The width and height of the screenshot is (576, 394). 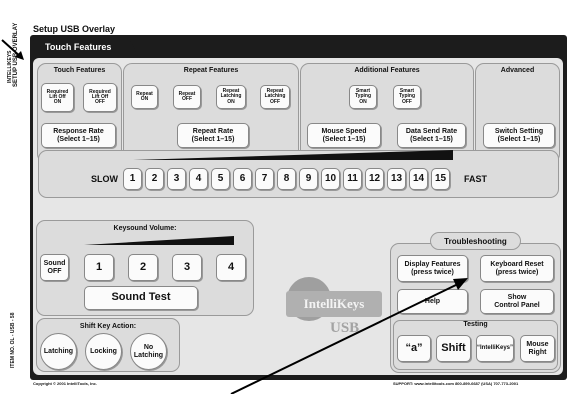 I want to click on test-intellikeys-button: “IntelliKeys”, so click(x=495, y=348).